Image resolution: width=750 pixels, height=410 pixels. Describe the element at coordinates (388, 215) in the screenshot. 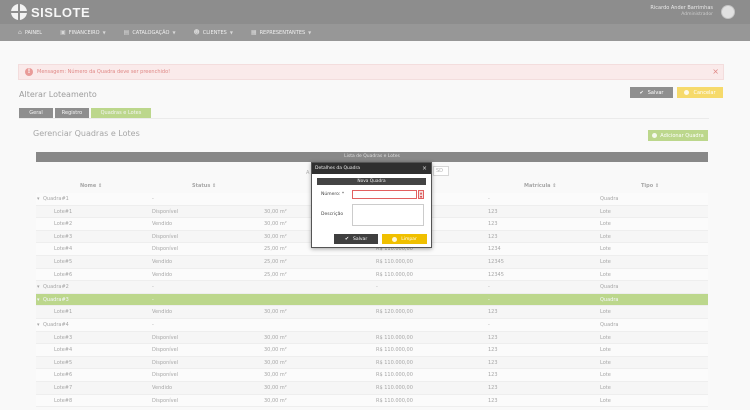

I see `descricao-textarea` at that location.